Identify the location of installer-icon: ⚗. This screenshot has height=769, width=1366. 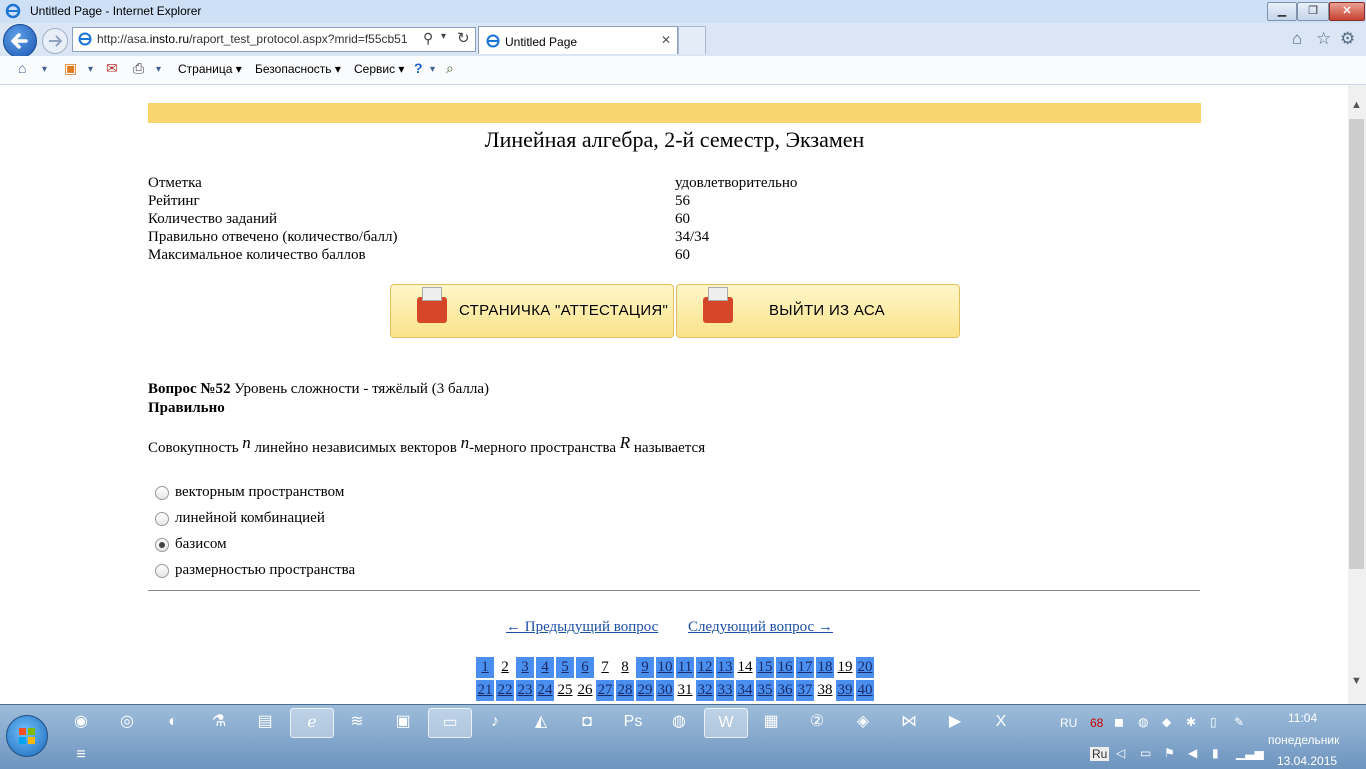
(219, 722).